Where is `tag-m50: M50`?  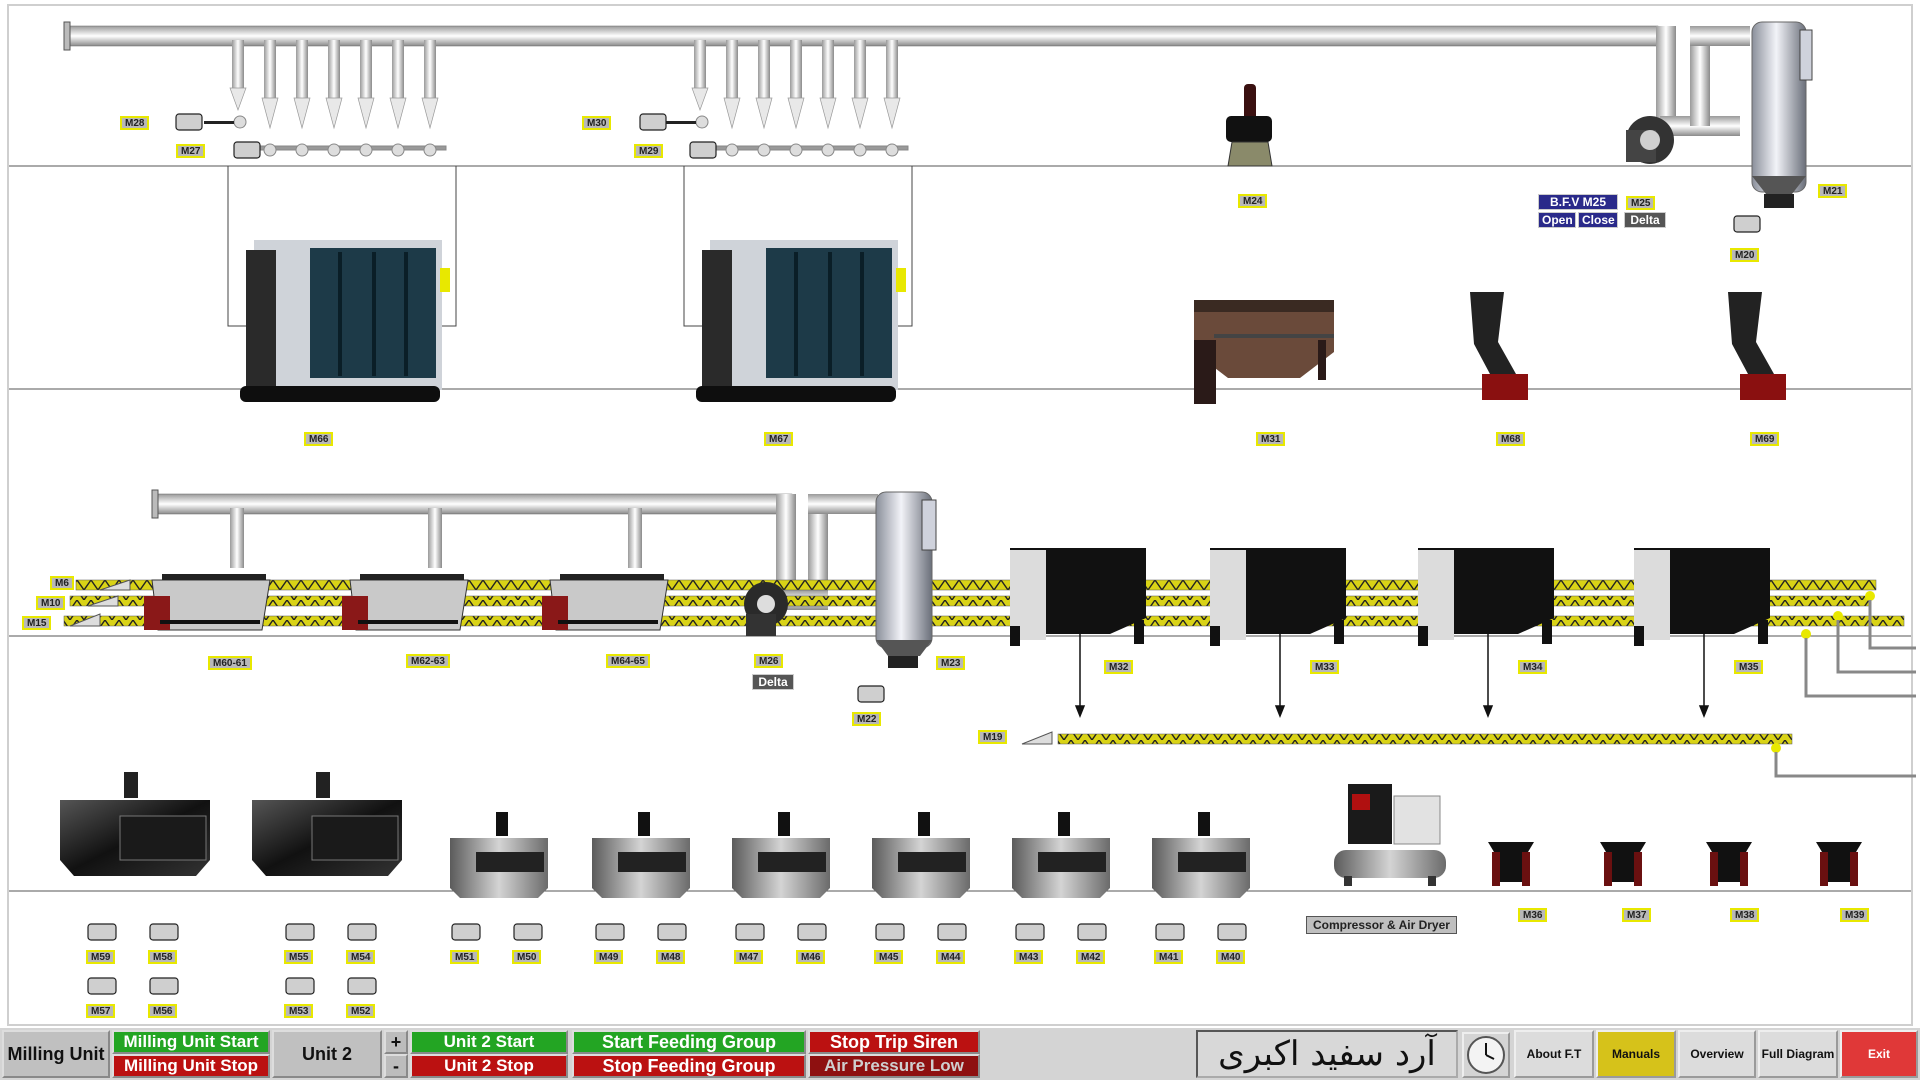 tag-m50: M50 is located at coordinates (527, 957).